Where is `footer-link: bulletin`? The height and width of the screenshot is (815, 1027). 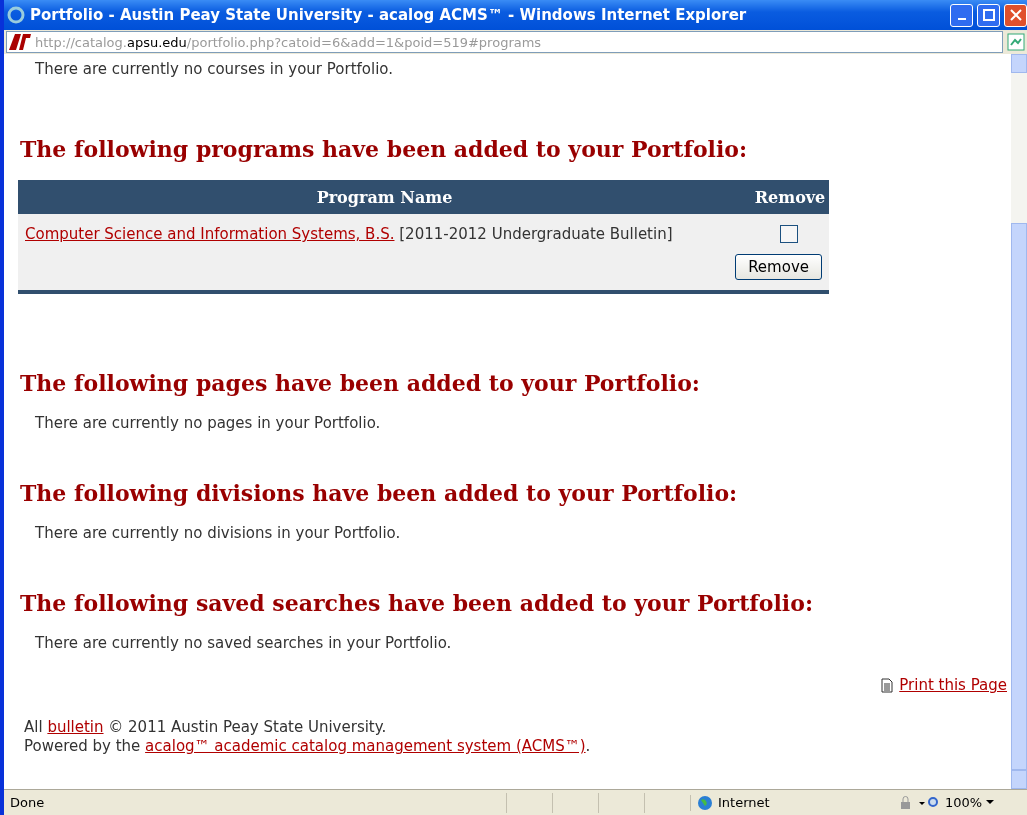 footer-link: bulletin is located at coordinates (75, 727).